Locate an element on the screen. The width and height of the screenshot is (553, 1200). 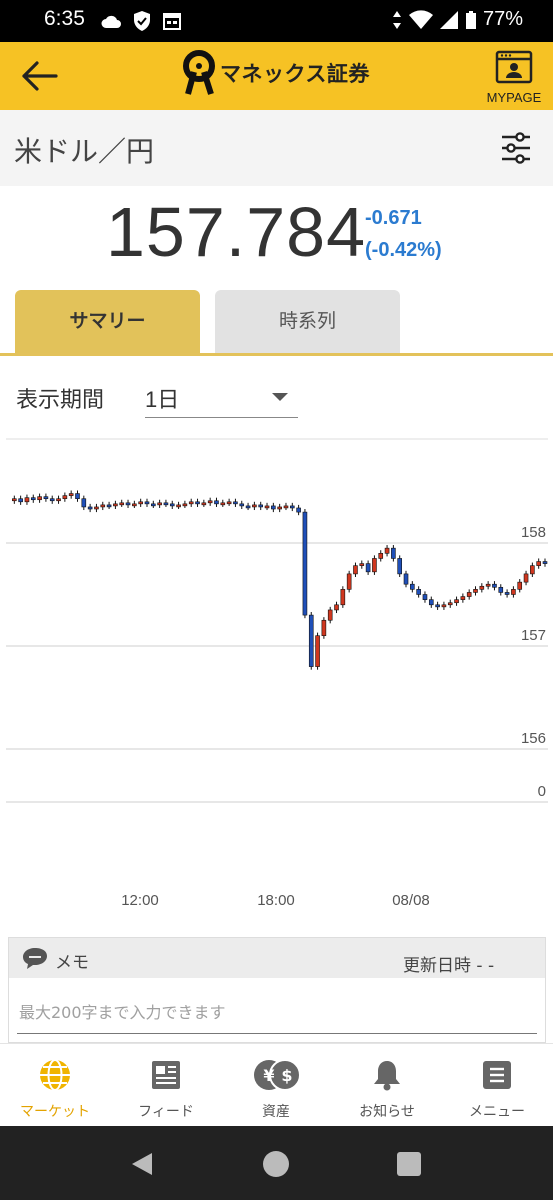
back-button is located at coordinates (40, 76).